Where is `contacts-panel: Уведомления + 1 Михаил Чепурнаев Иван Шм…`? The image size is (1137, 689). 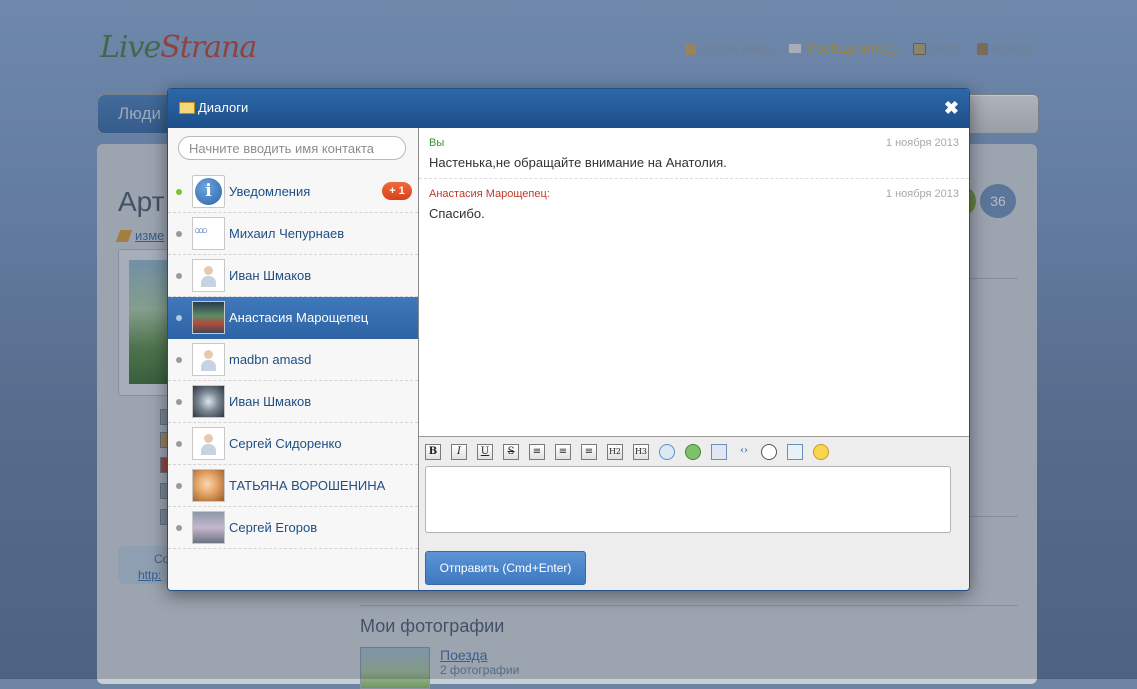
contacts-panel: Уведомления + 1 Михаил Чепурнаев Иван Шм… is located at coordinates (293, 359).